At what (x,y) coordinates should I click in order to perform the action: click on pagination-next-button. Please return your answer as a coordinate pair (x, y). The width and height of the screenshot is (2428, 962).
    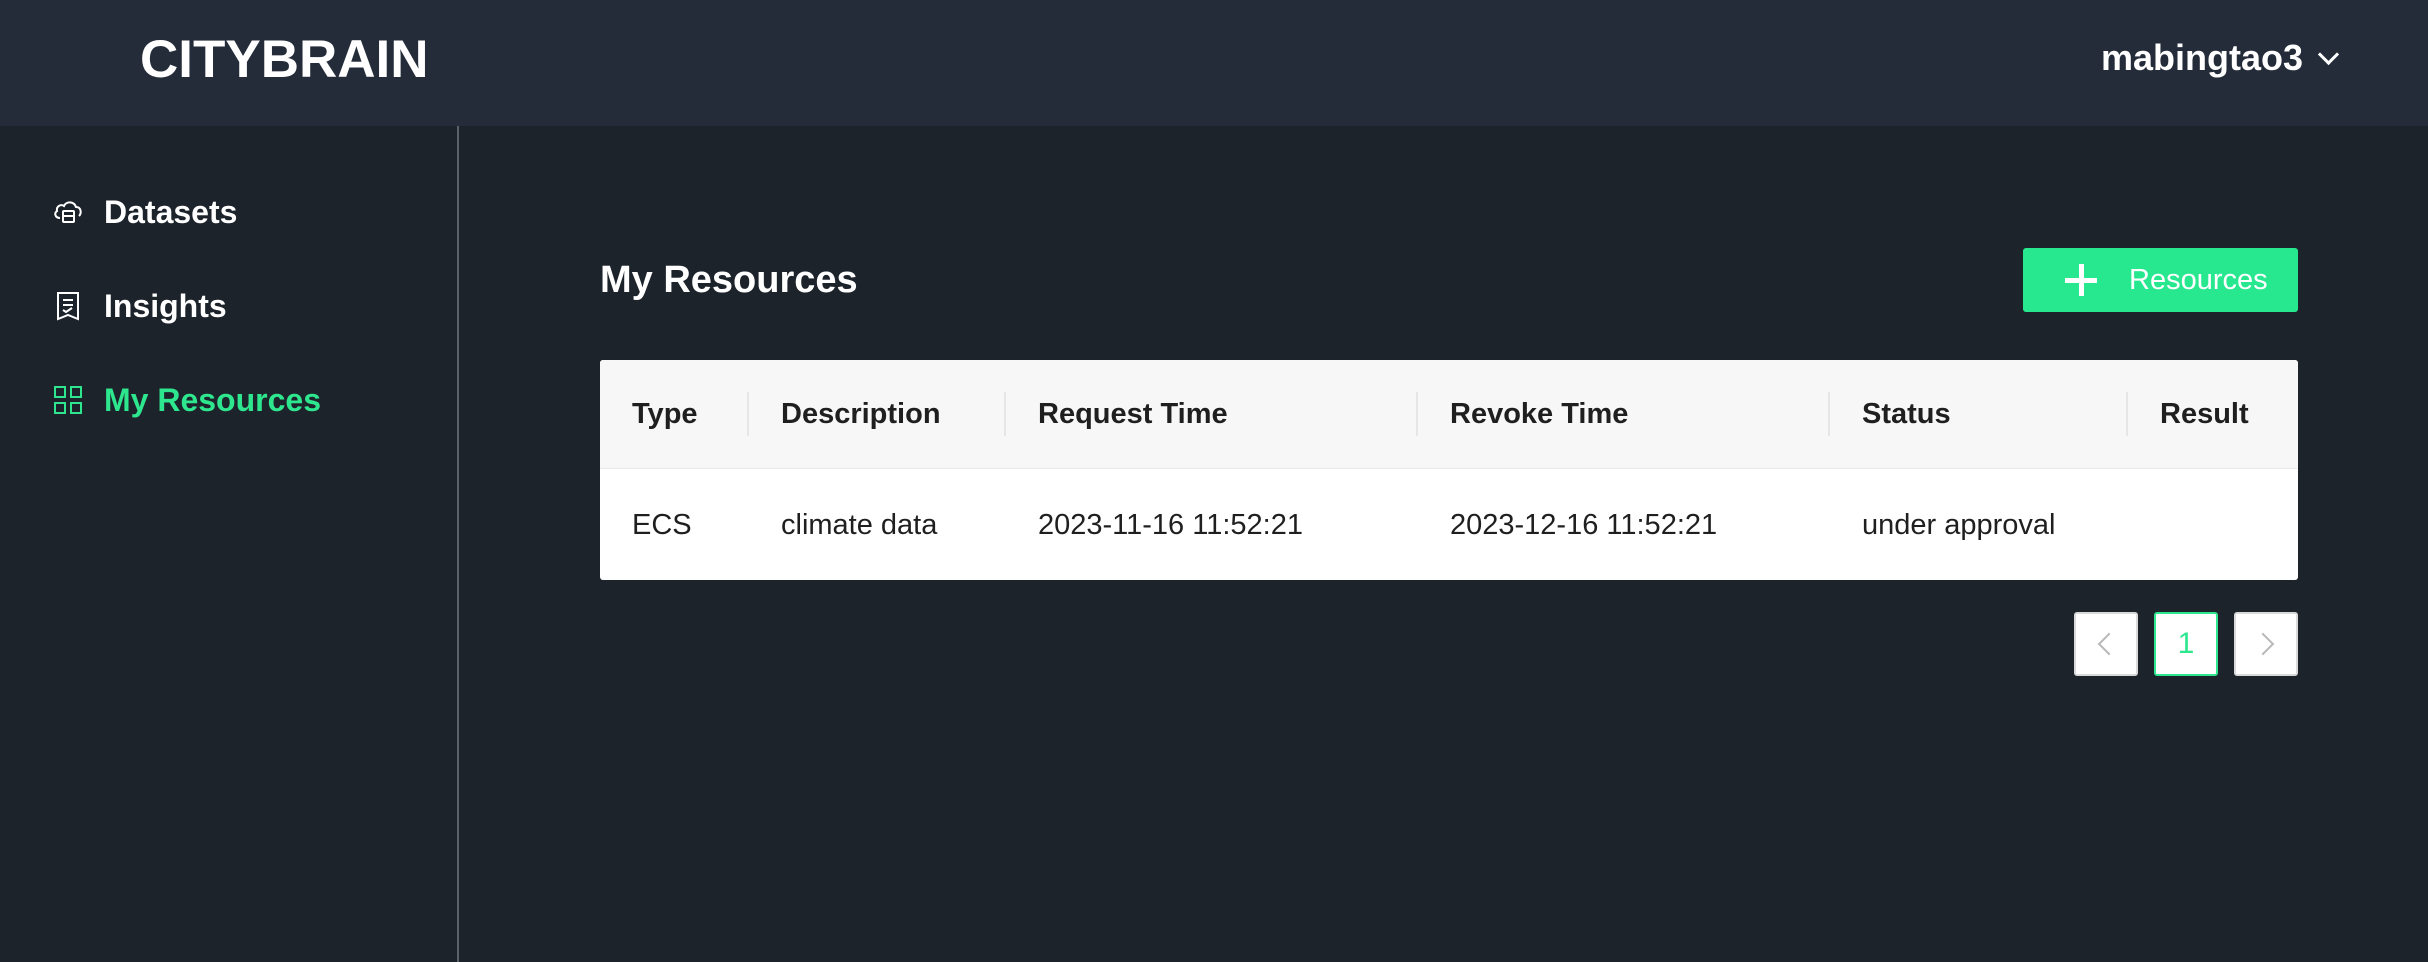
    Looking at the image, I should click on (2266, 644).